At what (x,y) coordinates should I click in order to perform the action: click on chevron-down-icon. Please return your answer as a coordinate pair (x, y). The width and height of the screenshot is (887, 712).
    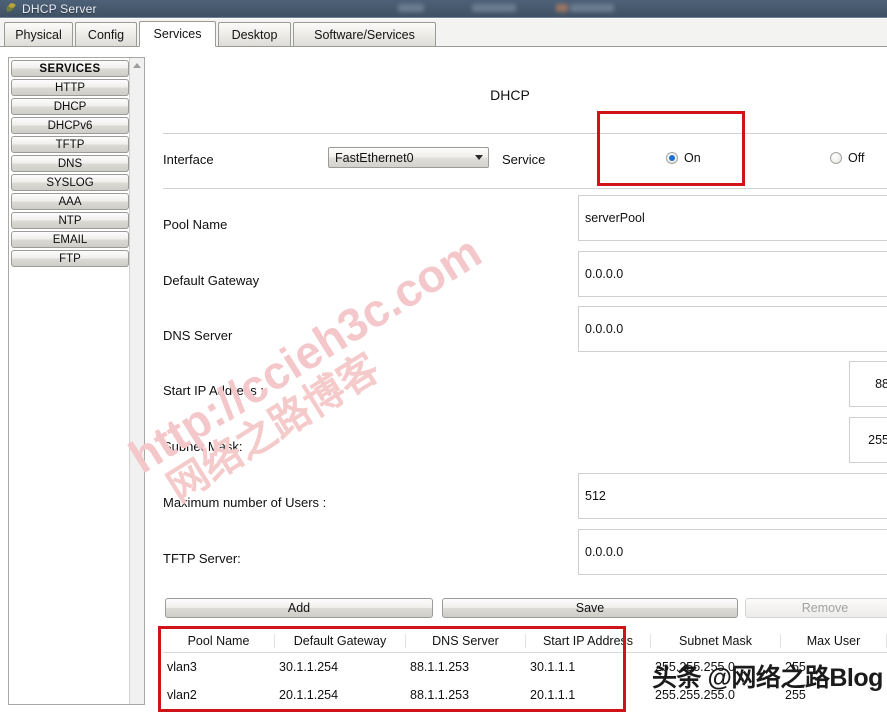
    Looking at the image, I should click on (479, 157).